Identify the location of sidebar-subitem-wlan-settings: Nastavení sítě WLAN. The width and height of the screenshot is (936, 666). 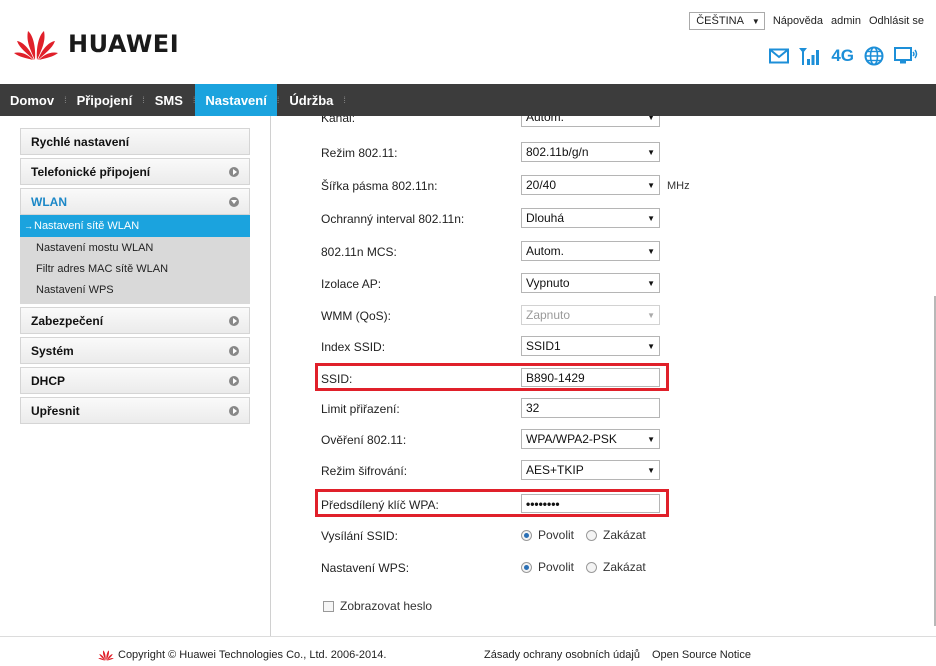
(135, 226).